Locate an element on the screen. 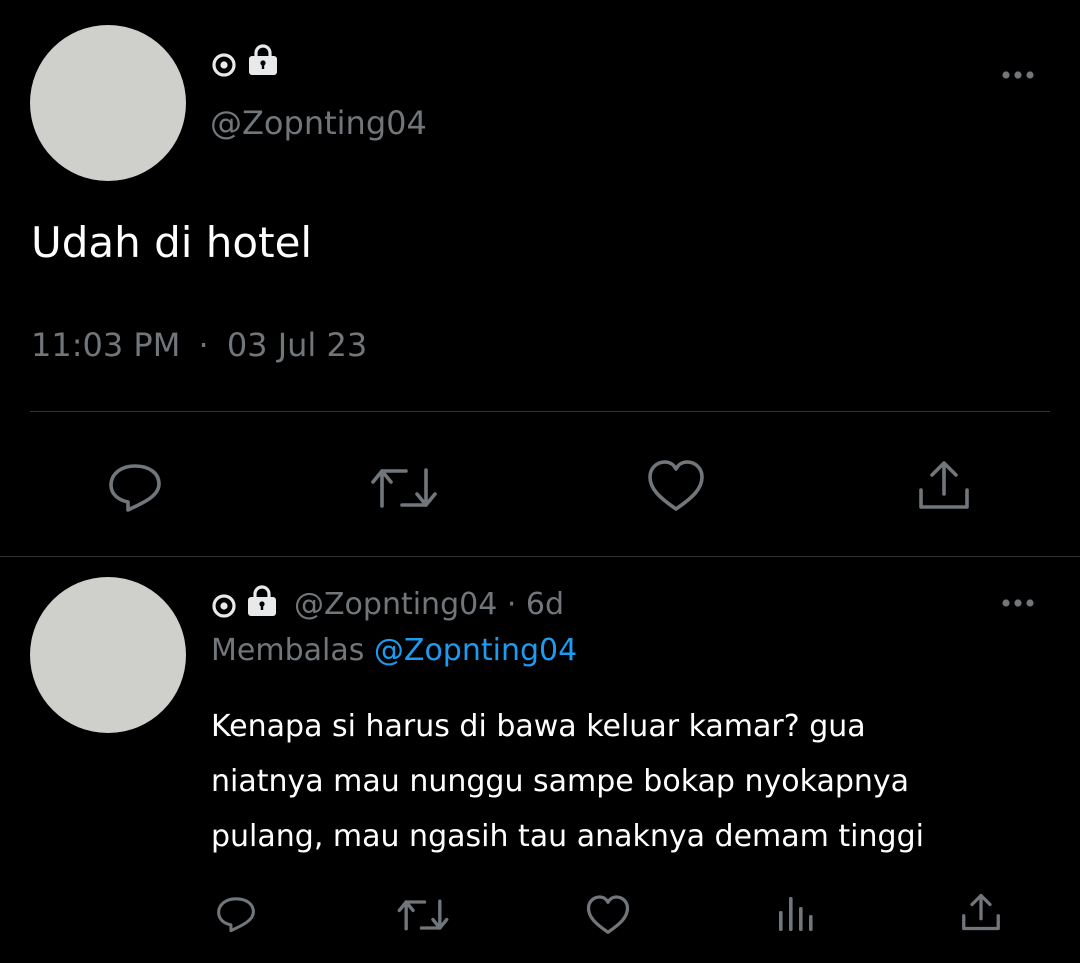 This screenshot has width=1080, height=963. tweet-time: 11:03 PM is located at coordinates (106, 345).